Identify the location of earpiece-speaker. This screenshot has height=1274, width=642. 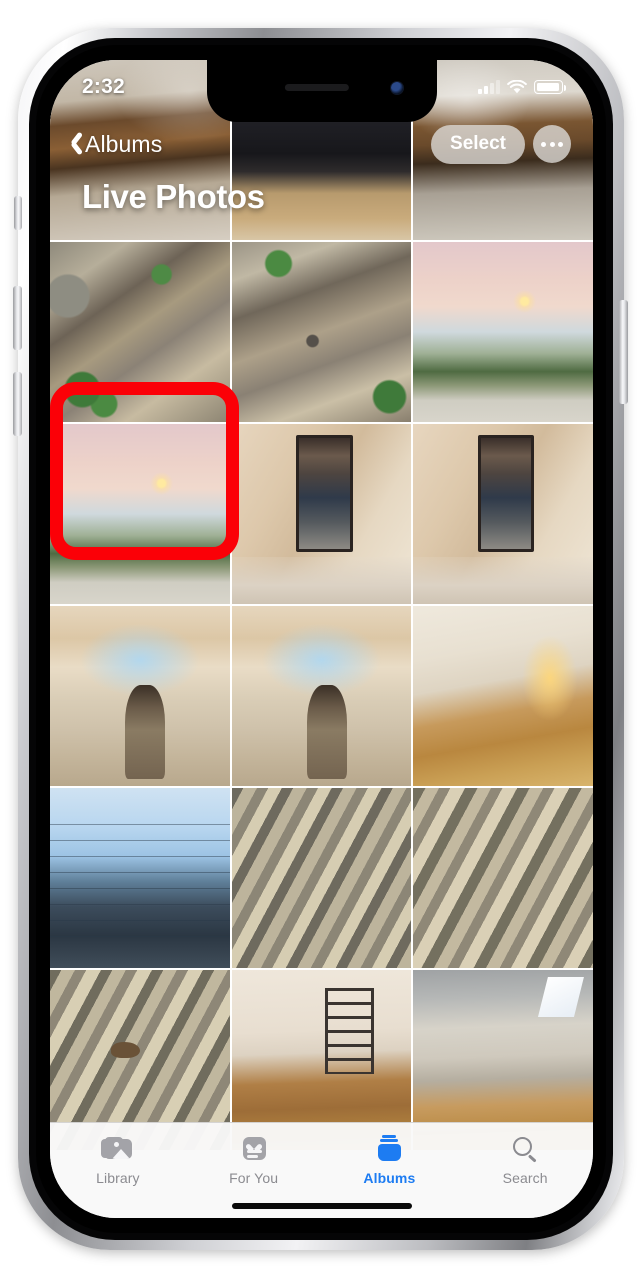
(316, 87).